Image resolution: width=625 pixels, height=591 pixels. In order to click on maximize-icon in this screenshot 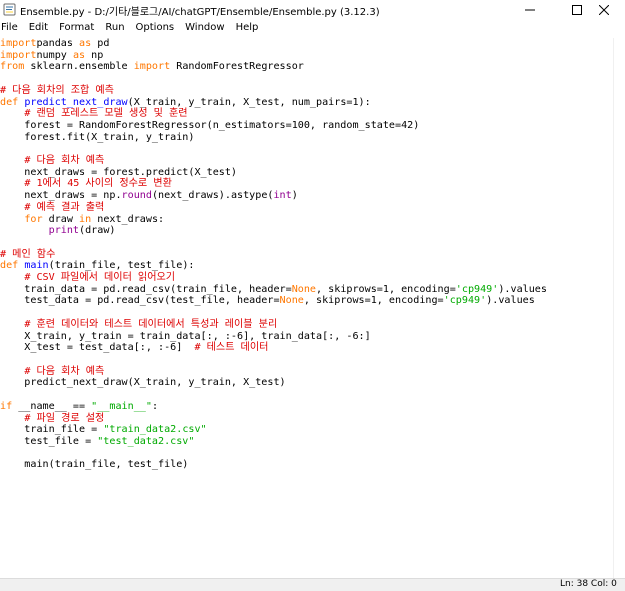, I will do `click(577, 10)`.